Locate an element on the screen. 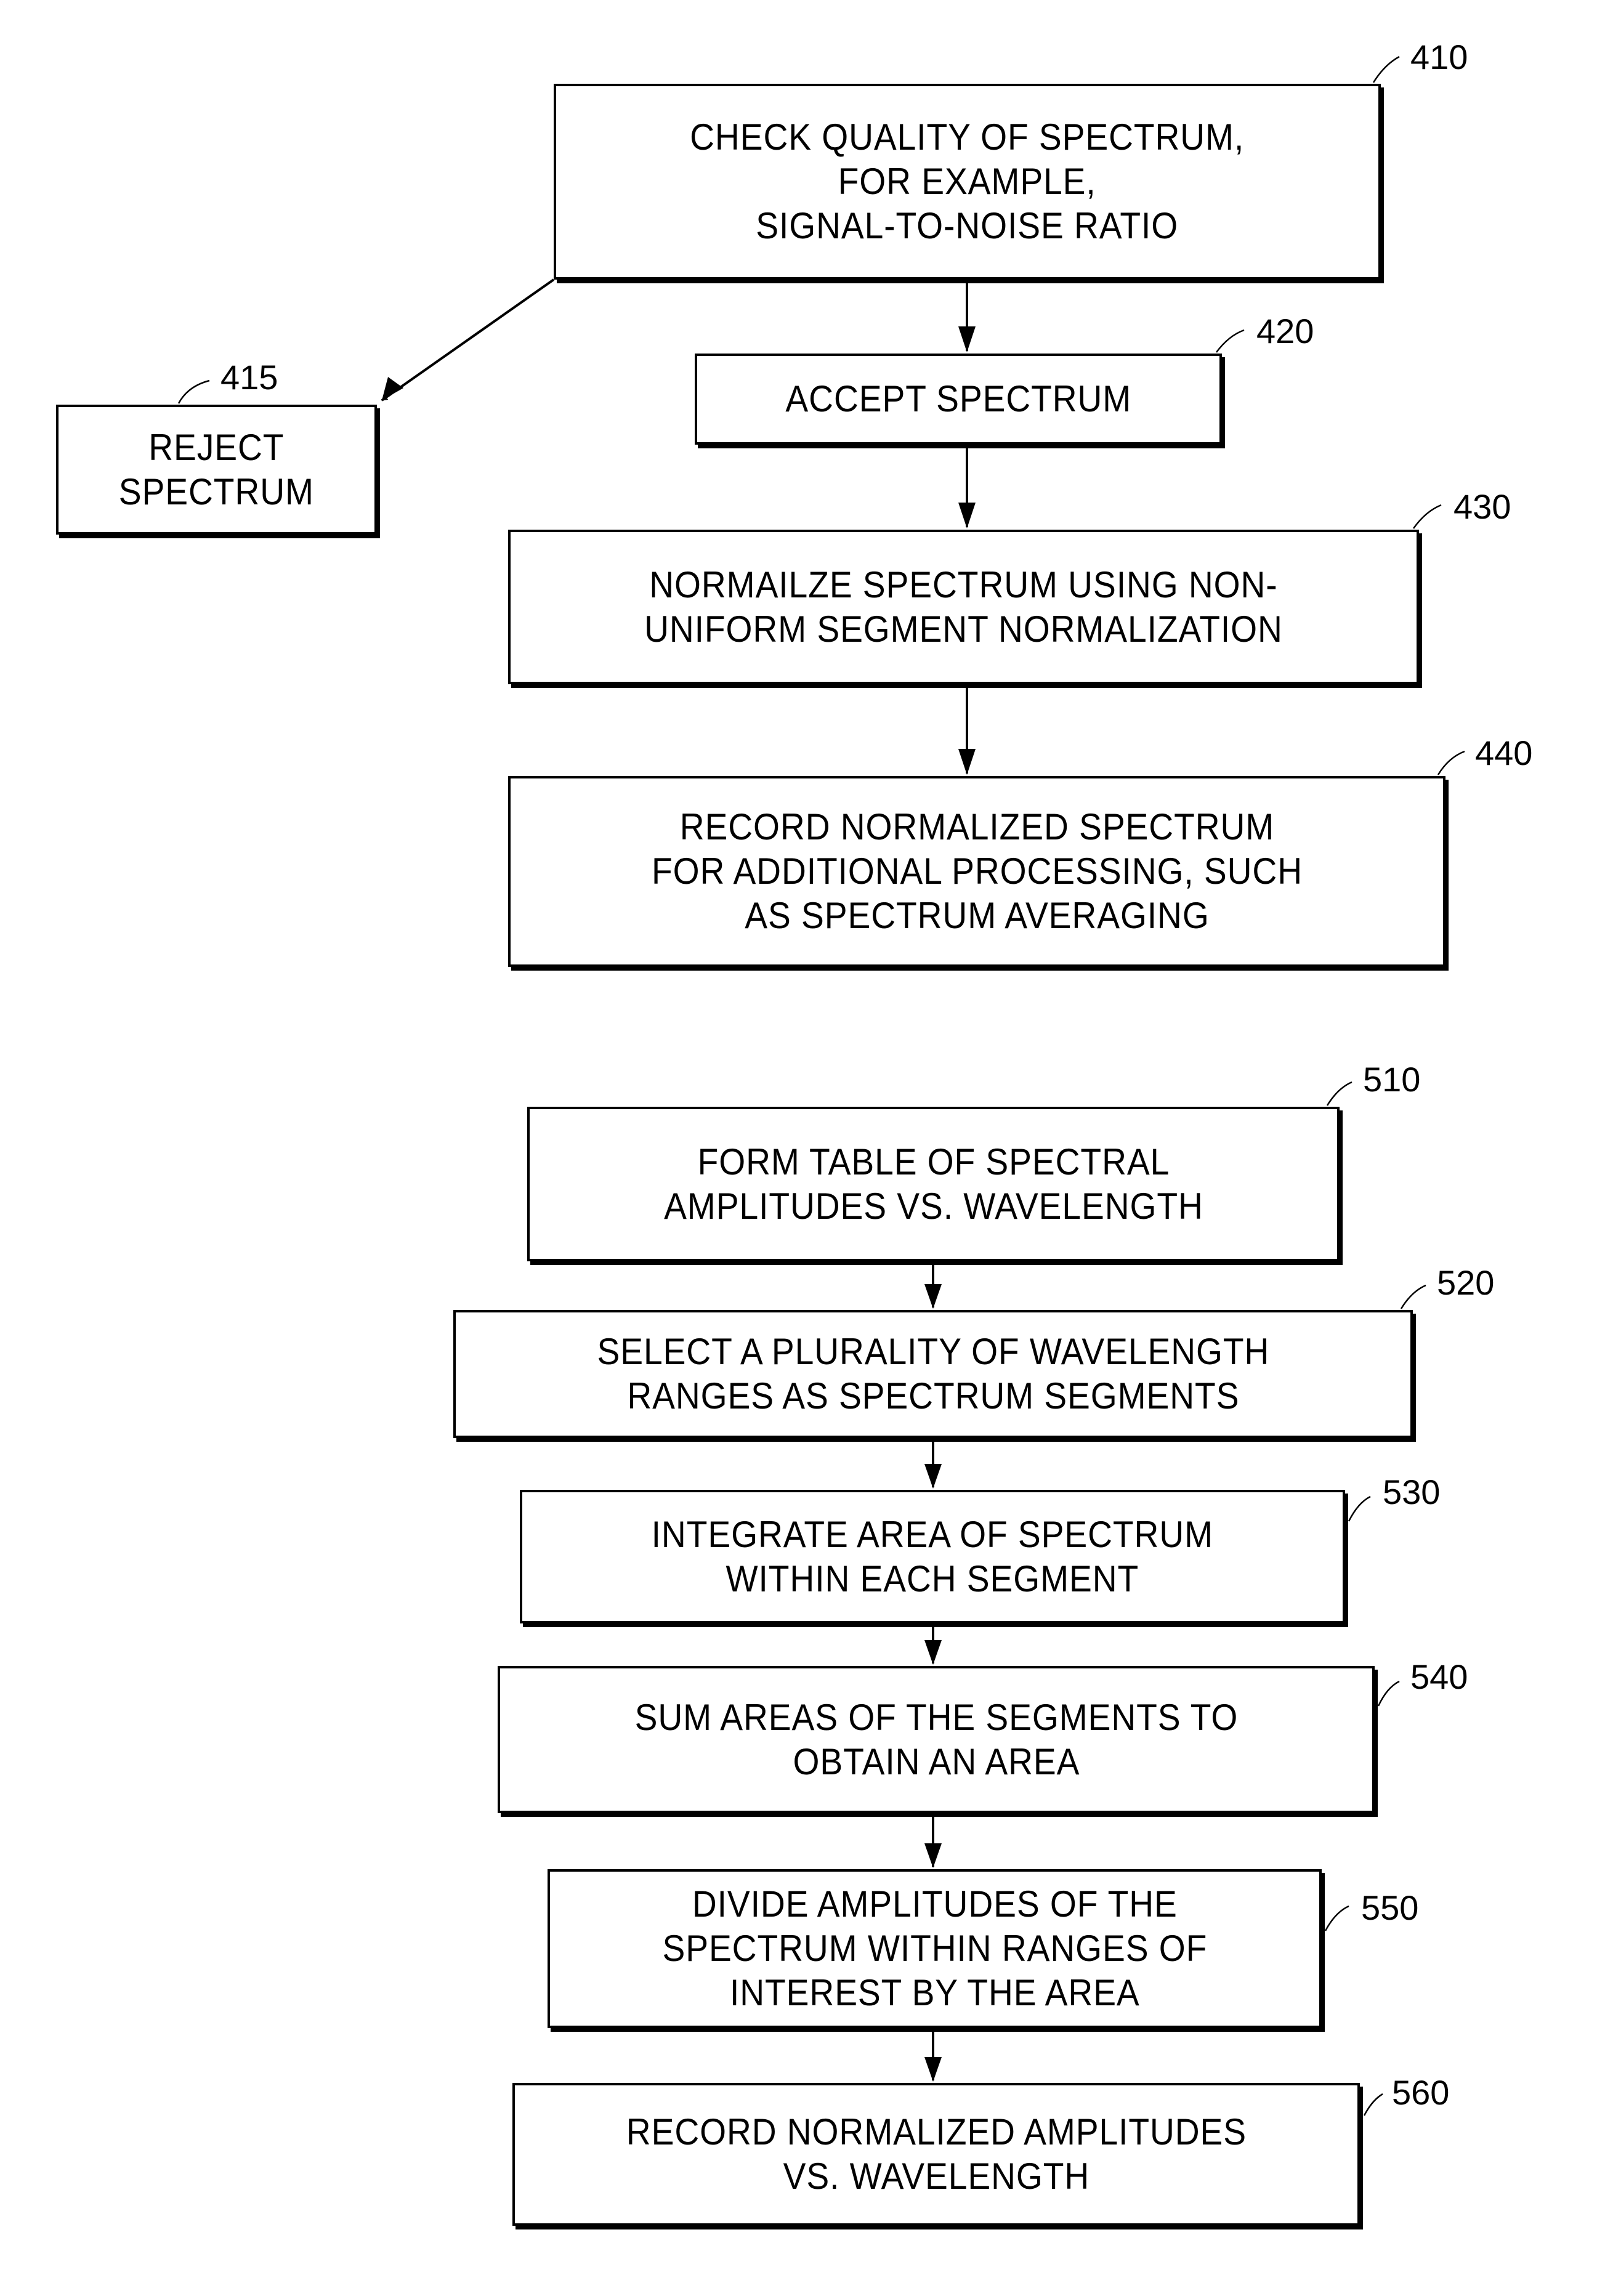 The width and height of the screenshot is (1597, 2296). ref-530: 530 is located at coordinates (1412, 1492).